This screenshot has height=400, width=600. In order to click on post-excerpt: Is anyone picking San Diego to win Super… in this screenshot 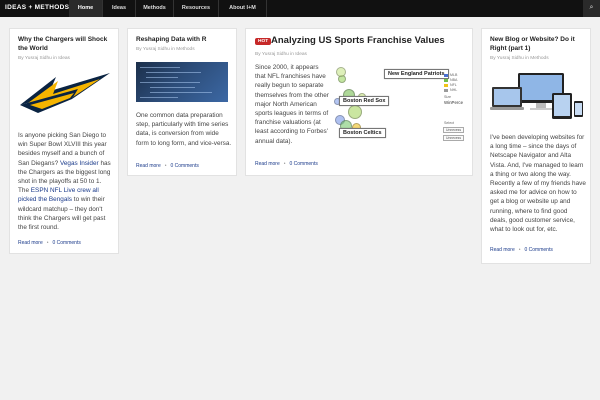, I will do `click(66, 181)`.